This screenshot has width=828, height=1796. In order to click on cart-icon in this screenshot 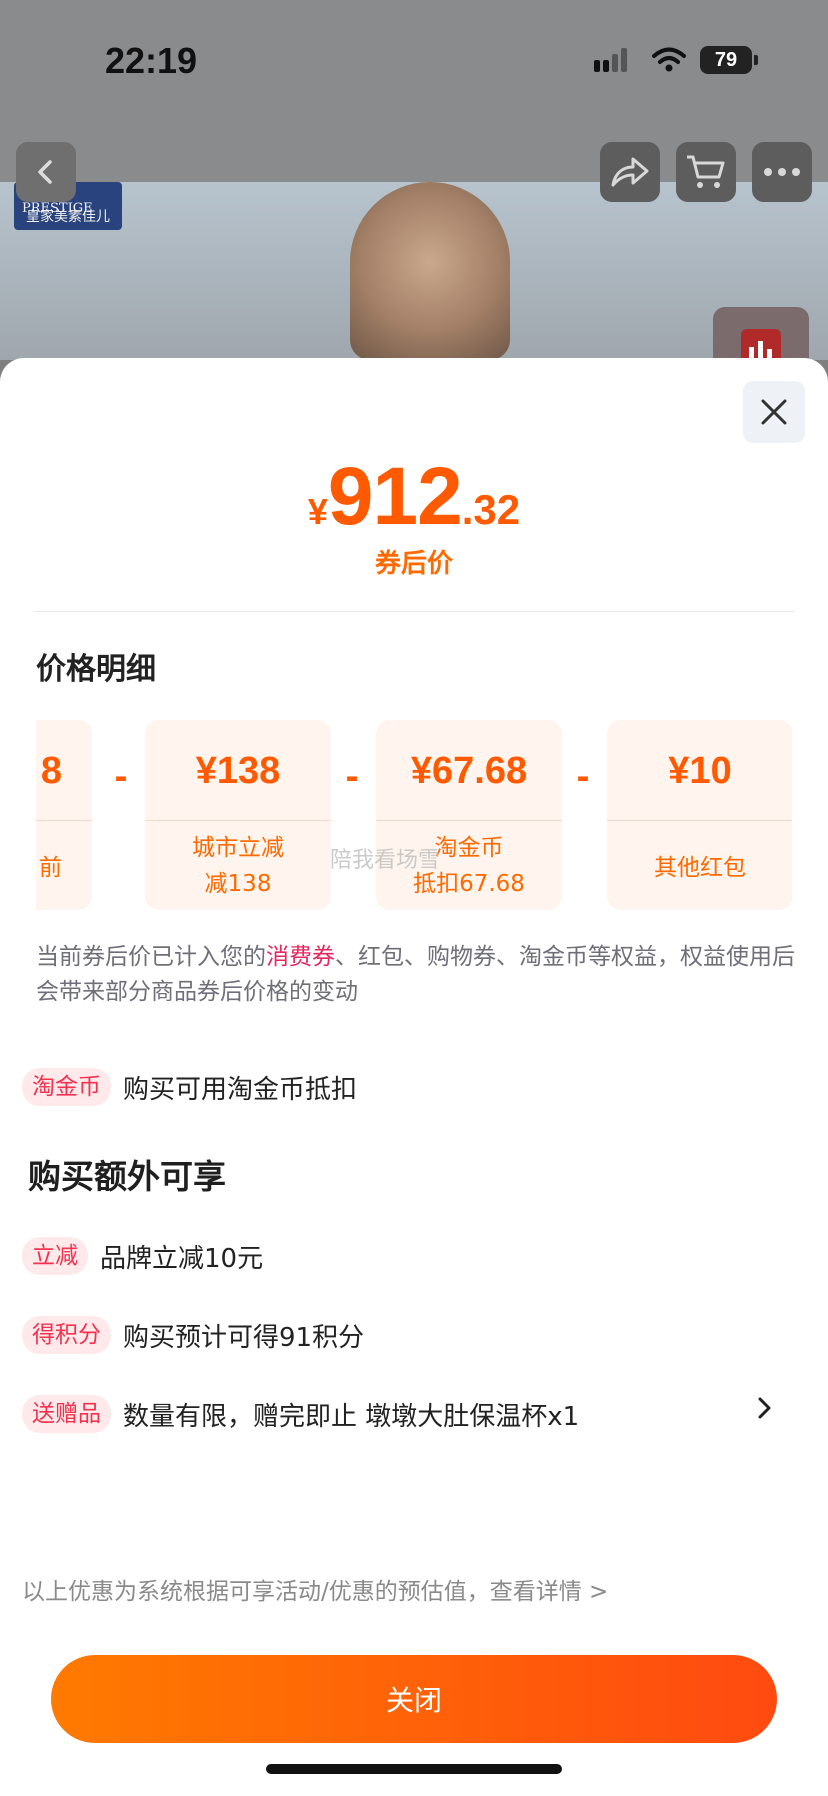, I will do `click(706, 171)`.